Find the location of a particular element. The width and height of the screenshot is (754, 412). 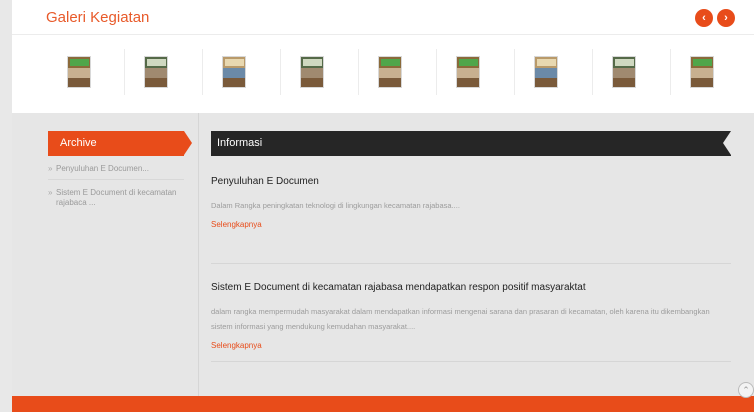

gallery-next-button: › is located at coordinates (726, 18).